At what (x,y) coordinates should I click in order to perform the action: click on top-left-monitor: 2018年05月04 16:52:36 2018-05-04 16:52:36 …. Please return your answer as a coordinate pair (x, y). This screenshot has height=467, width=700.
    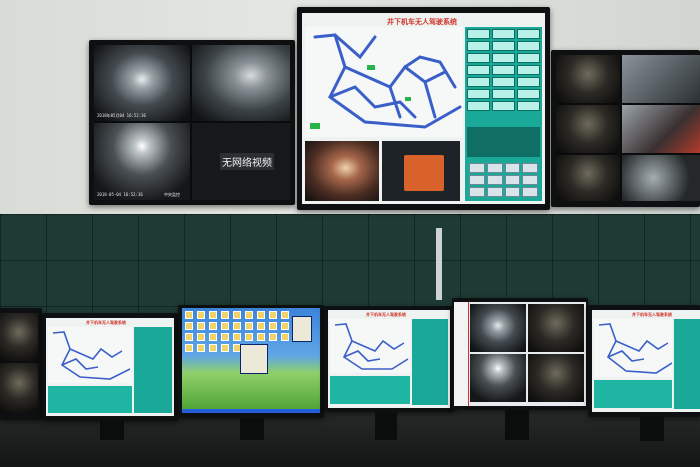
    Looking at the image, I should click on (192, 122).